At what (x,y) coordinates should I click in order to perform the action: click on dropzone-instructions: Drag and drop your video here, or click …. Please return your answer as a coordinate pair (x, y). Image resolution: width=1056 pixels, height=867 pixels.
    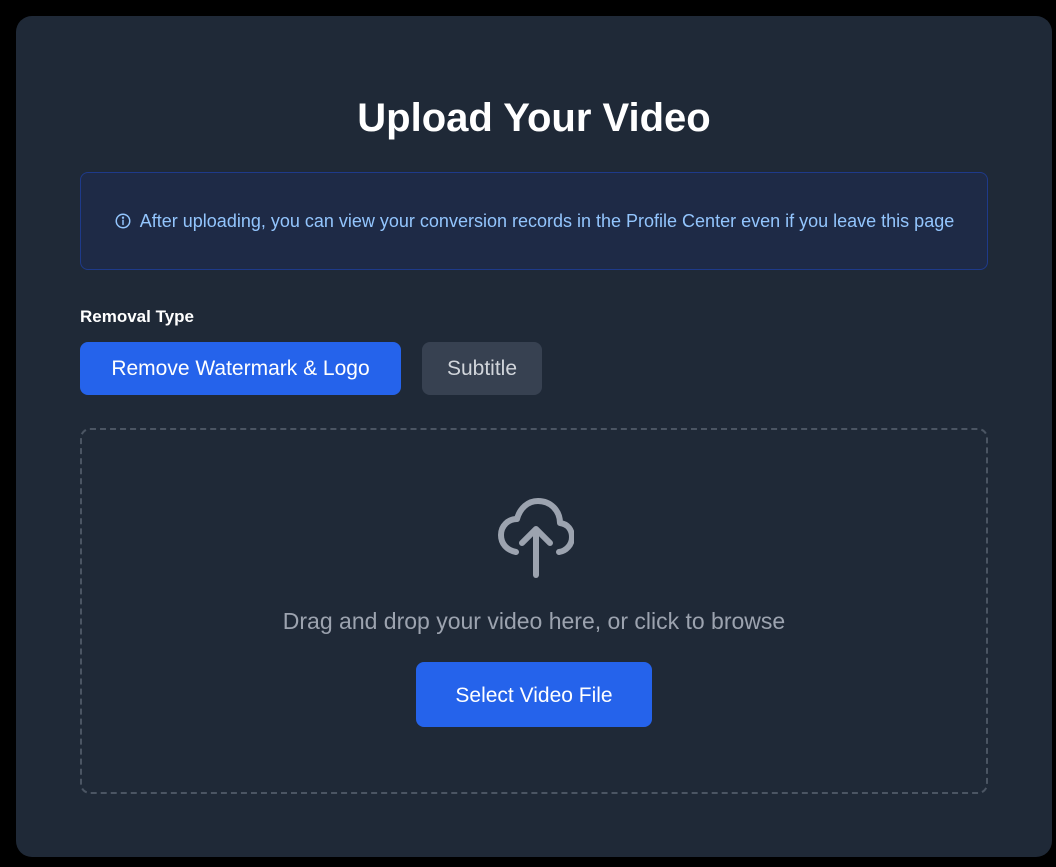
    Looking at the image, I should click on (534, 621).